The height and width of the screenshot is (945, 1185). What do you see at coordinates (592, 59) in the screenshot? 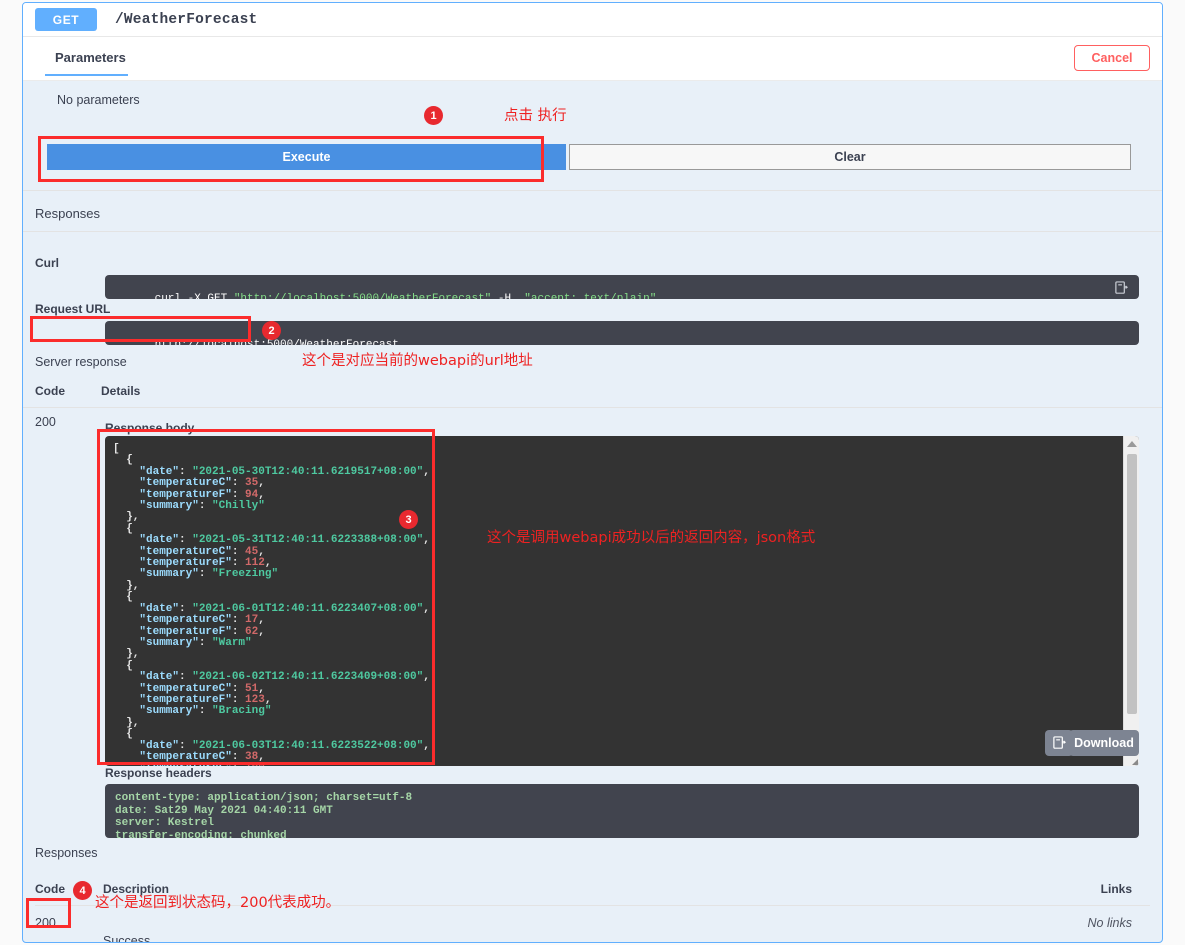
I see `tab-row: Parameters Cancel` at bounding box center [592, 59].